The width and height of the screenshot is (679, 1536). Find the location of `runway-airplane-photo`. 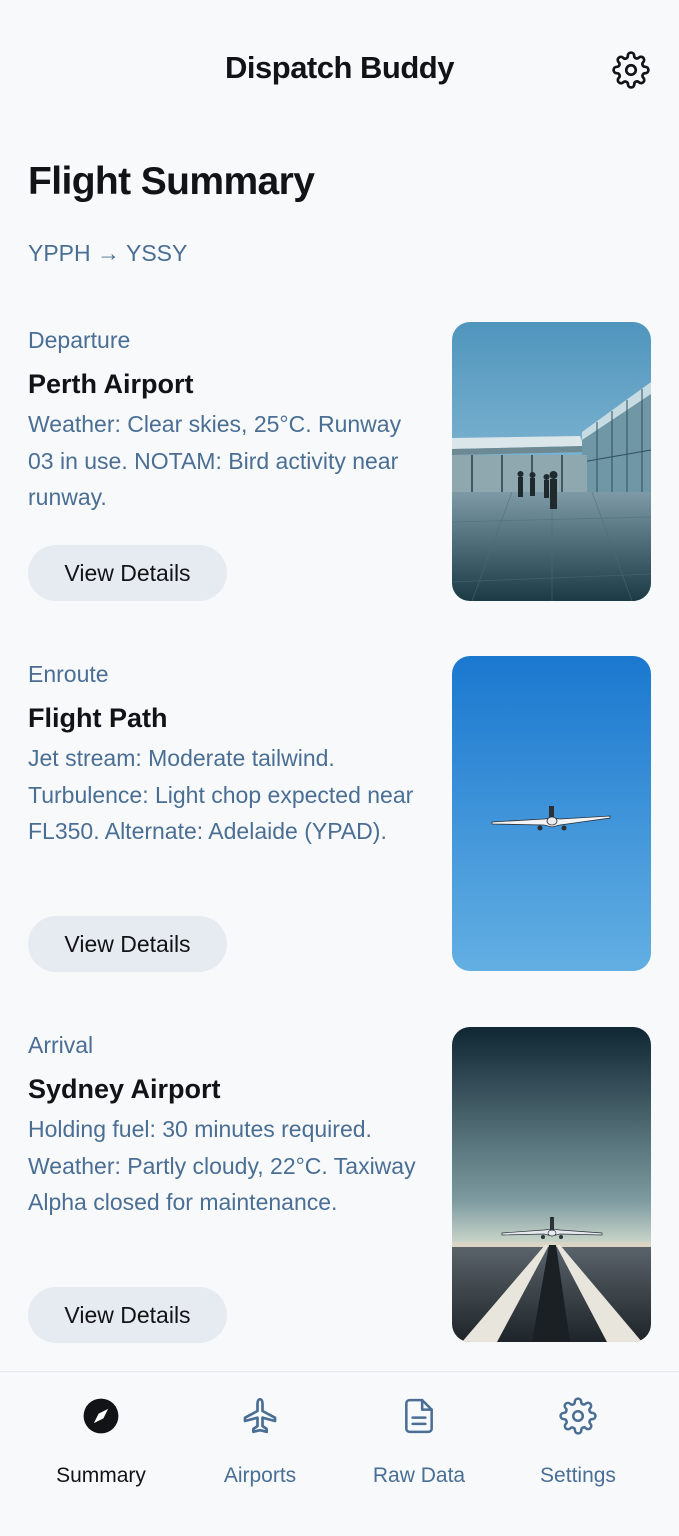

runway-airplane-photo is located at coordinates (551, 1184).